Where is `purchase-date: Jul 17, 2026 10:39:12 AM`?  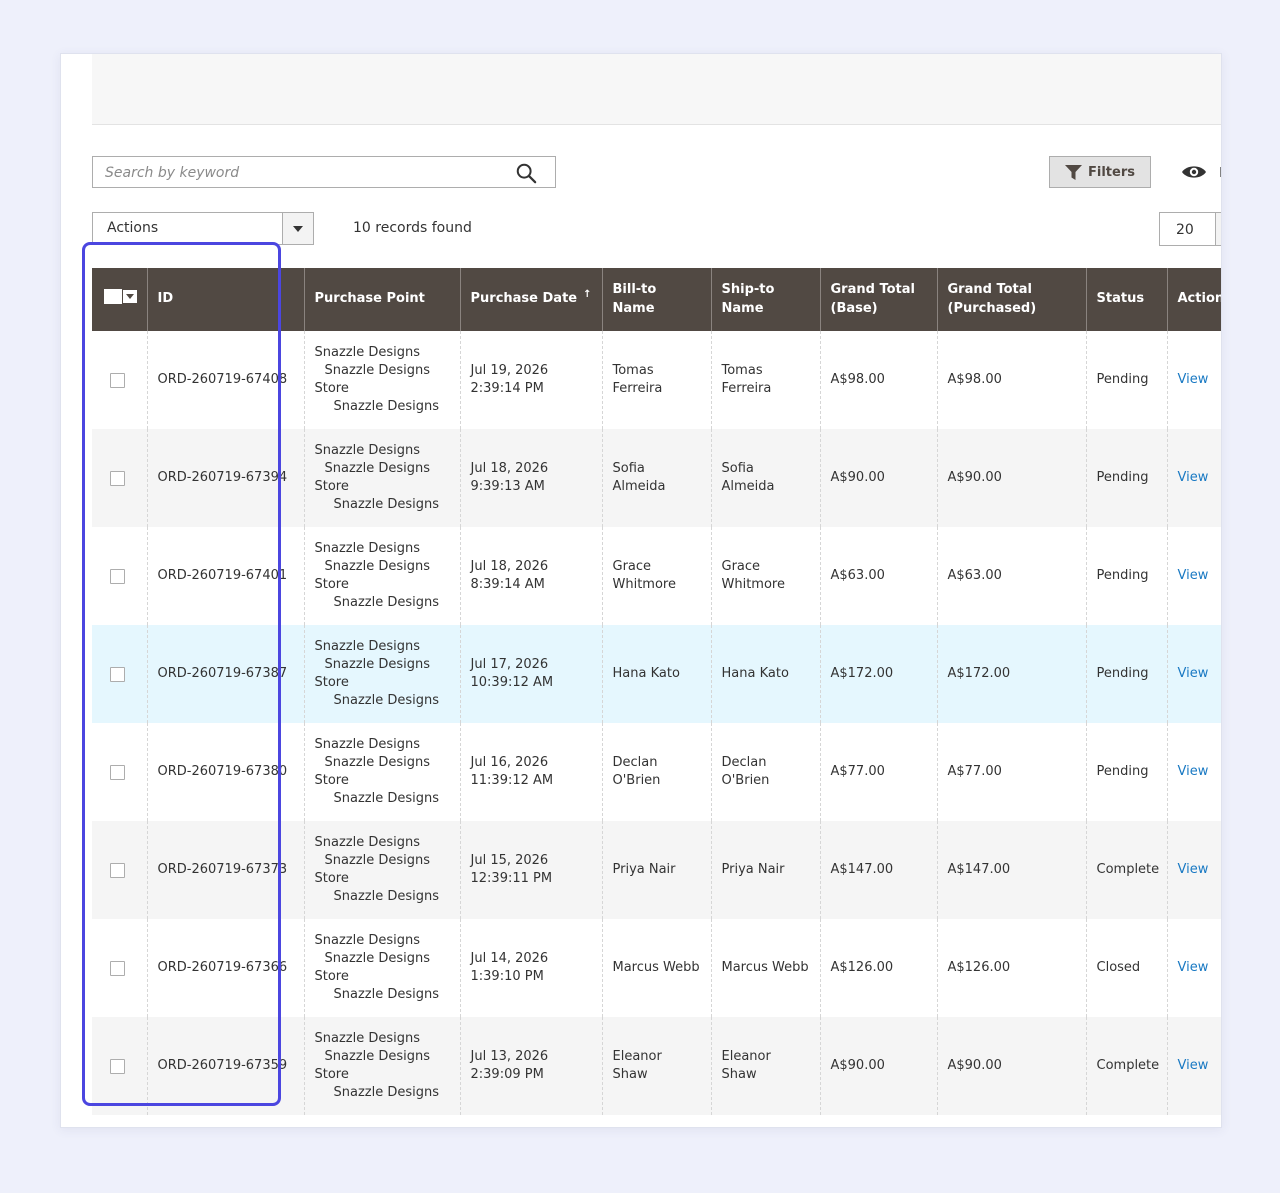
purchase-date: Jul 17, 2026 10:39:12 AM is located at coordinates (531, 674).